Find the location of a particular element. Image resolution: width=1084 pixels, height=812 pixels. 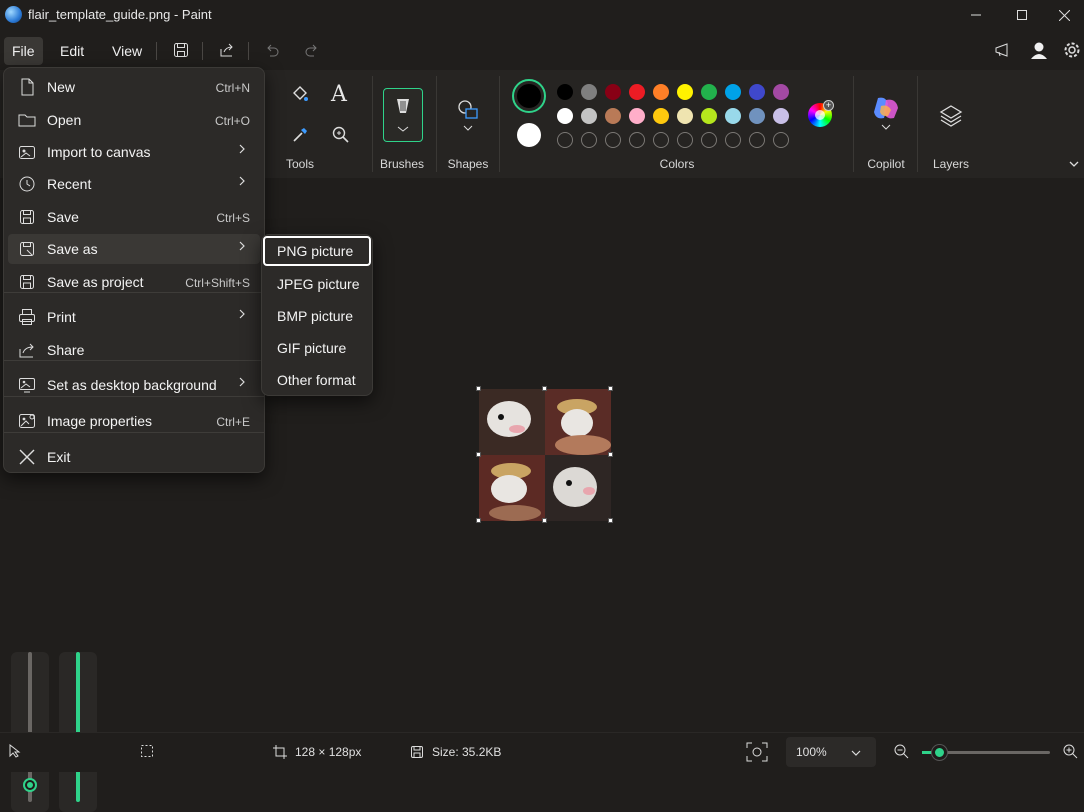

zoom-out-button is located at coordinates (901, 752).